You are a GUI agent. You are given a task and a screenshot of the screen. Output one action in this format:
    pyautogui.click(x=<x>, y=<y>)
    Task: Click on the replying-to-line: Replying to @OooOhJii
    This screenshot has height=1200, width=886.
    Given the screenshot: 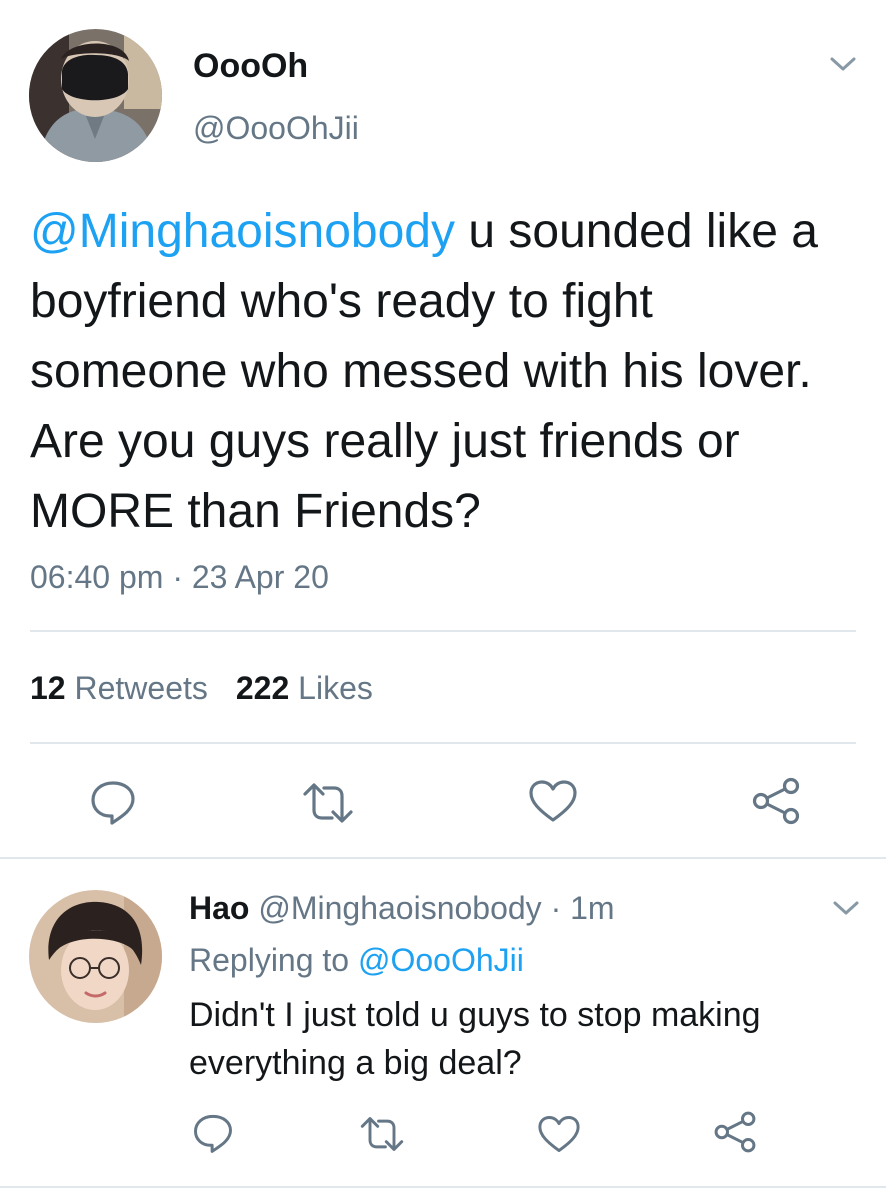 What is the action you would take?
    pyautogui.click(x=356, y=960)
    